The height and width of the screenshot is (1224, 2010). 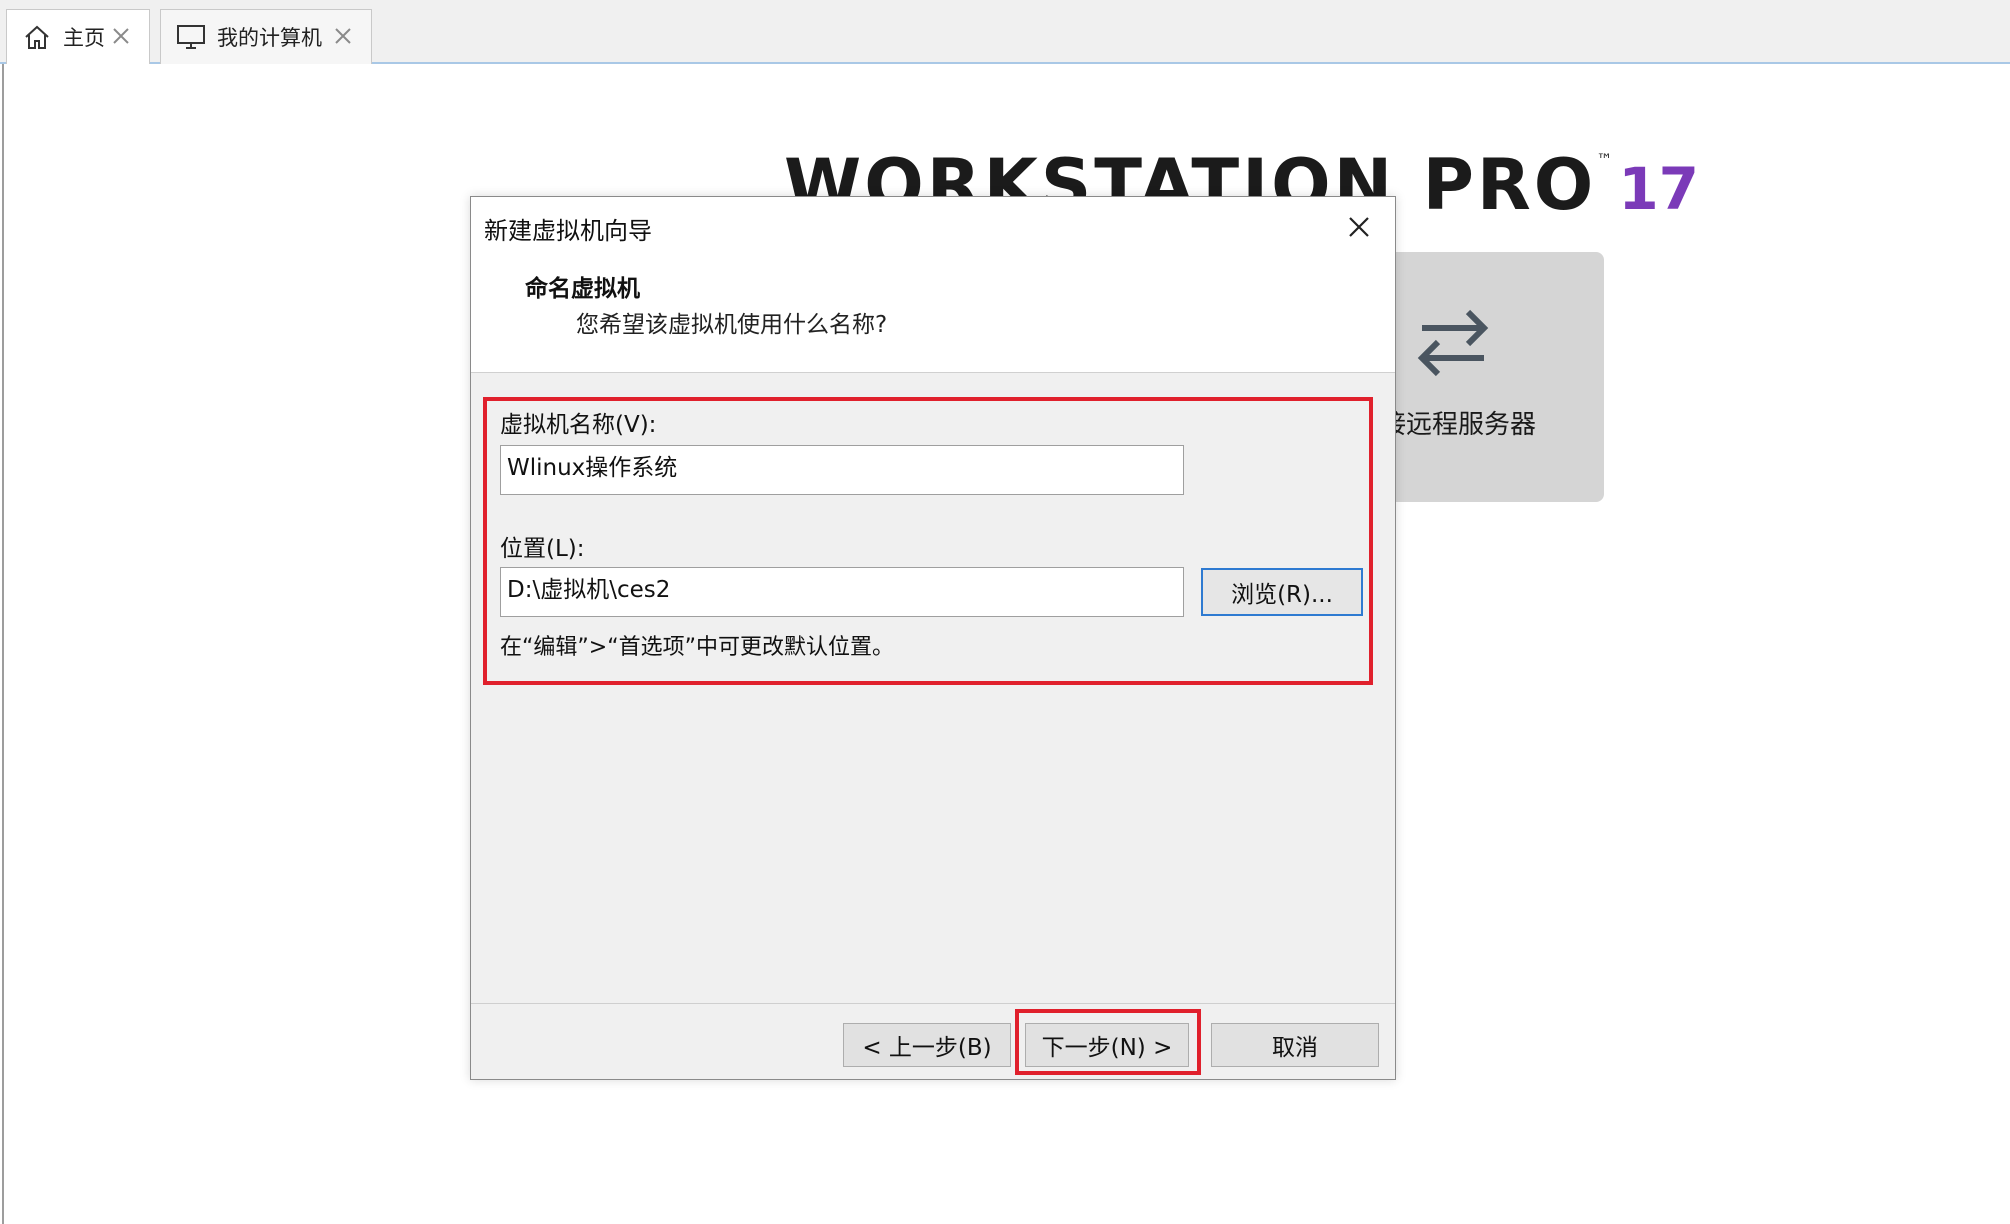 I want to click on location-label: 位置(L):, so click(x=542, y=549).